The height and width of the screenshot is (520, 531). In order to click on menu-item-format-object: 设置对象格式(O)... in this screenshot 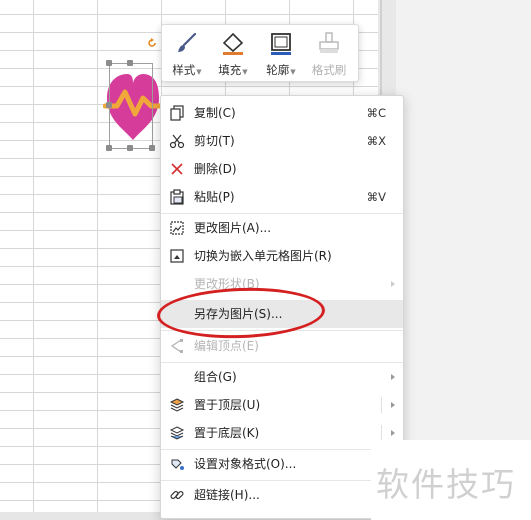, I will do `click(282, 464)`.